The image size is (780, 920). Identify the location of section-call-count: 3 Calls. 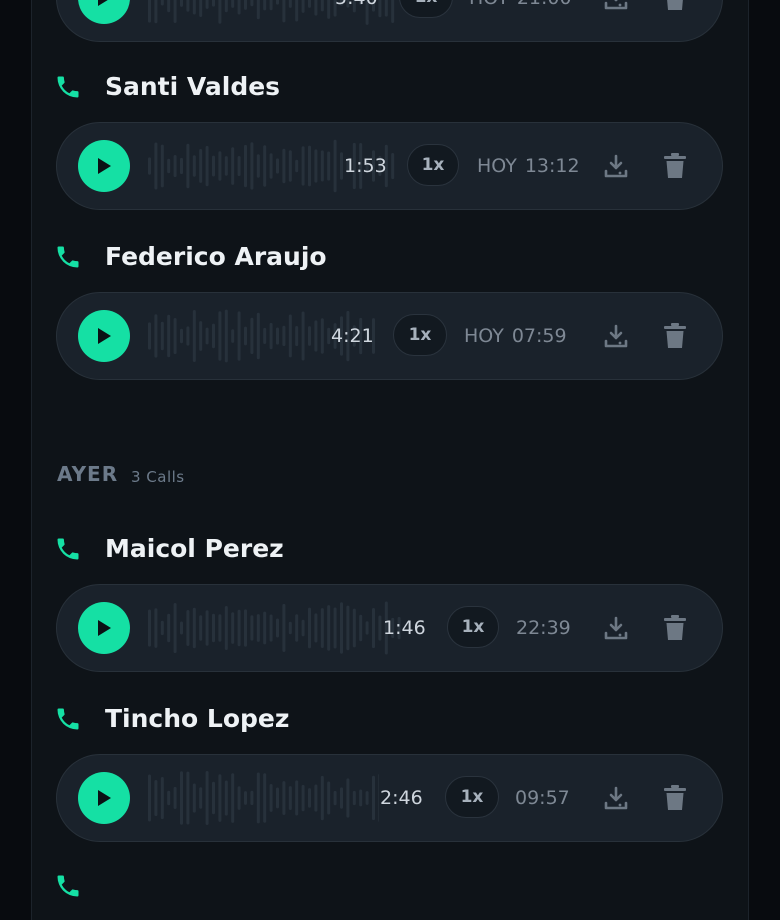
(158, 477).